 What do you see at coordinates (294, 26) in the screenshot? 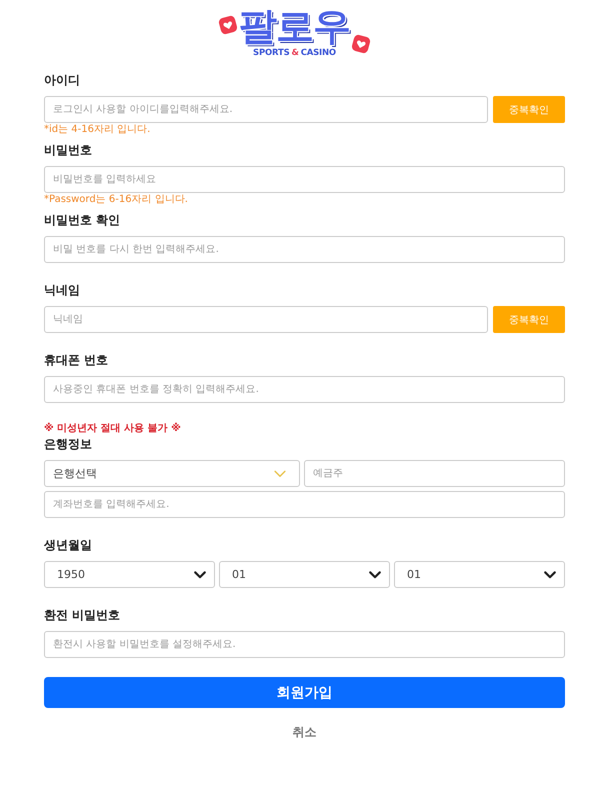
I see `logo-title: 팔로우` at bounding box center [294, 26].